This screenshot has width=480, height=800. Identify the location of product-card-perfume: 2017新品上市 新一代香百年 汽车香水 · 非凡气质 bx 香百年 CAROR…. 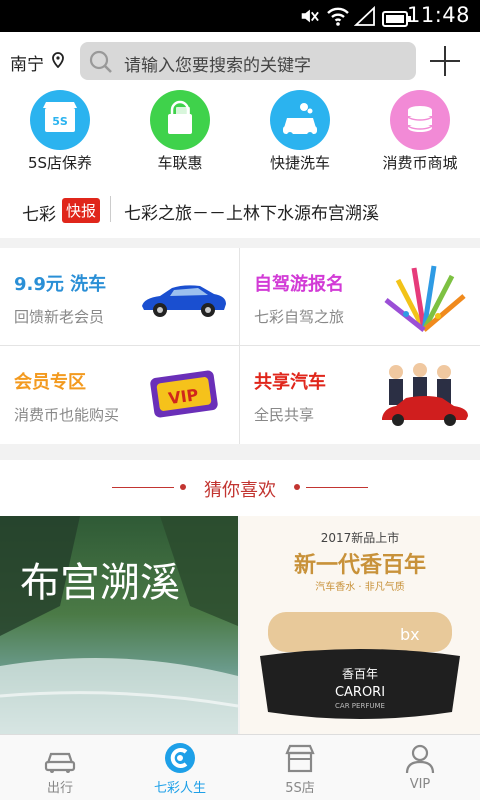
(360, 625).